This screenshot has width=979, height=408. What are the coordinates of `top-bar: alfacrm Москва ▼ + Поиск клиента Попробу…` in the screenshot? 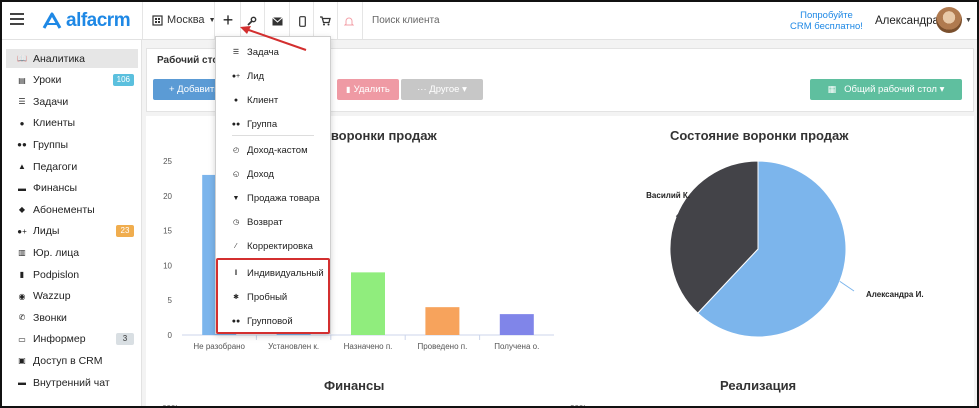 It's located at (489, 21).